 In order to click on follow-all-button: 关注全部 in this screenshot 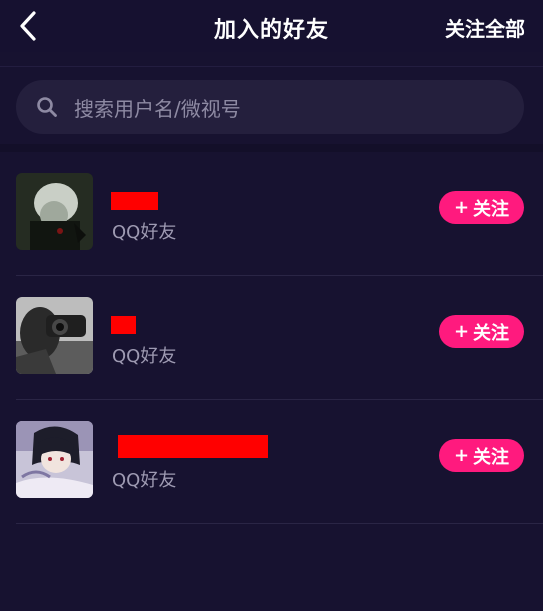, I will do `click(485, 27)`.